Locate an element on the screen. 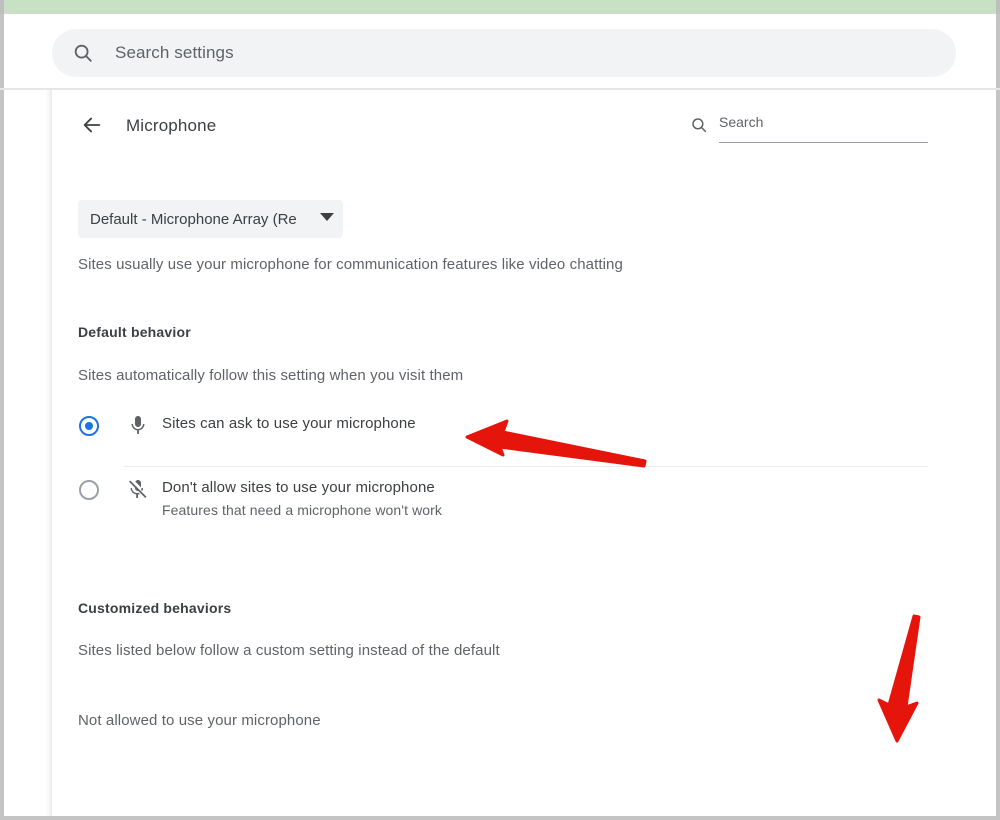 The height and width of the screenshot is (820, 1000). page-search: Search is located at coordinates (809, 129).